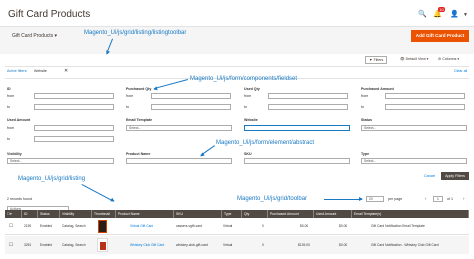  Describe the element at coordinates (426, 198) in the screenshot. I see `prev-page-icon: ‹` at that location.